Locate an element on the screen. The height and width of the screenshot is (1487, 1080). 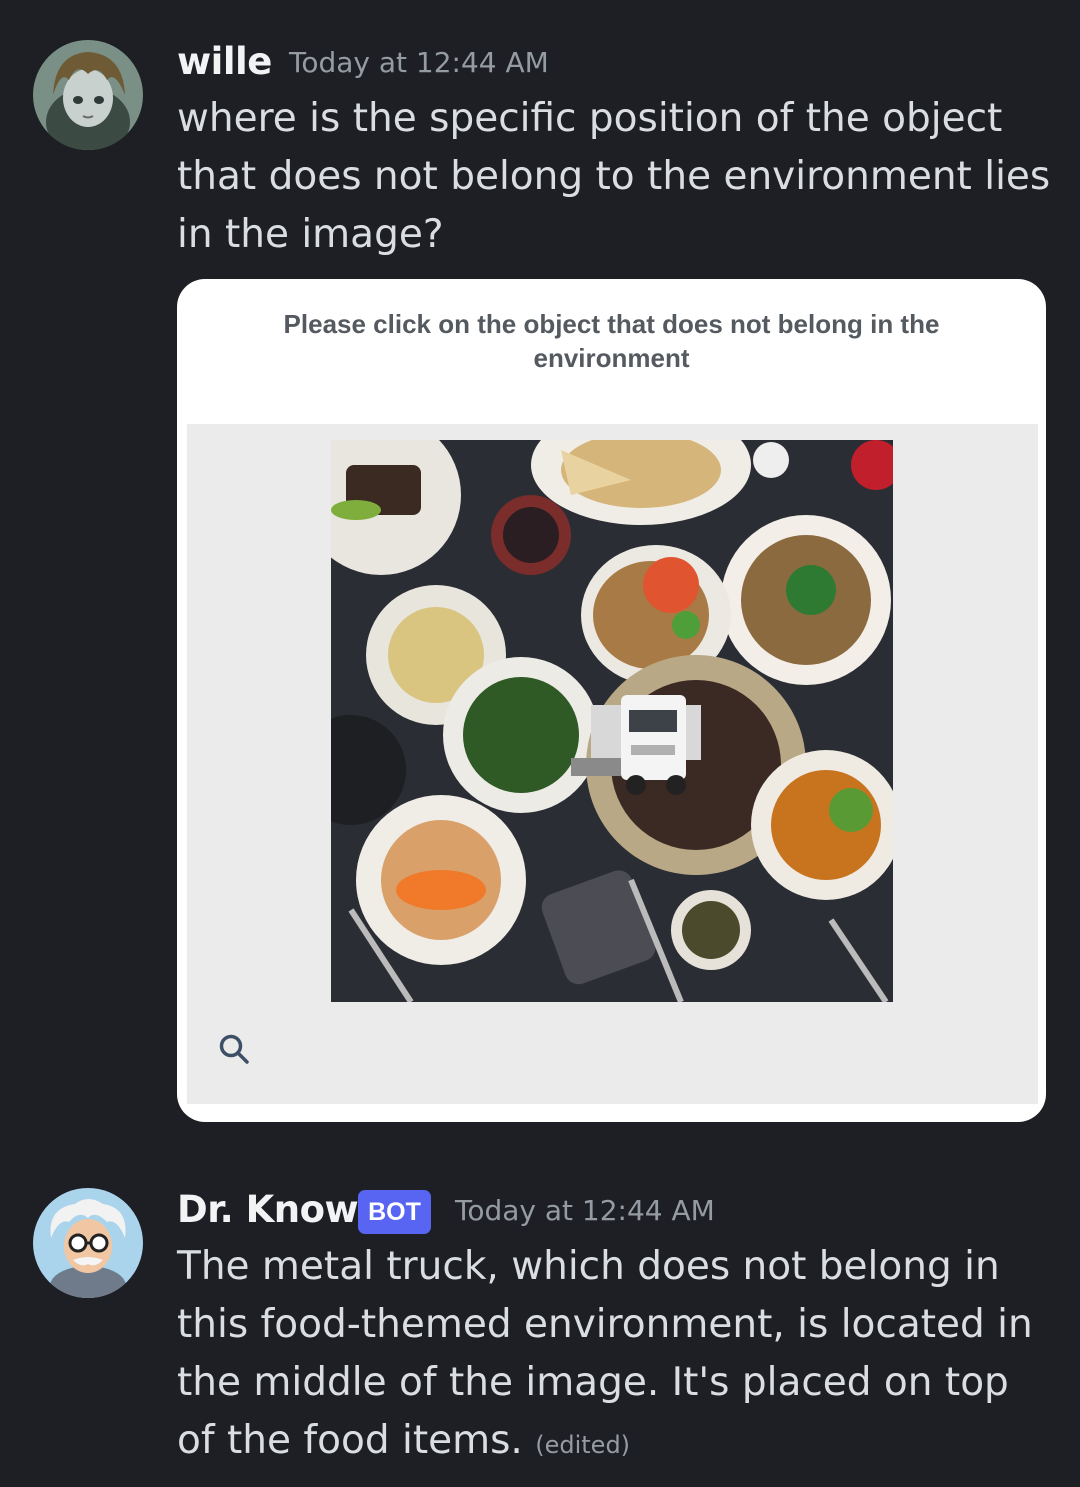
search-icon is located at coordinates (234, 1049).